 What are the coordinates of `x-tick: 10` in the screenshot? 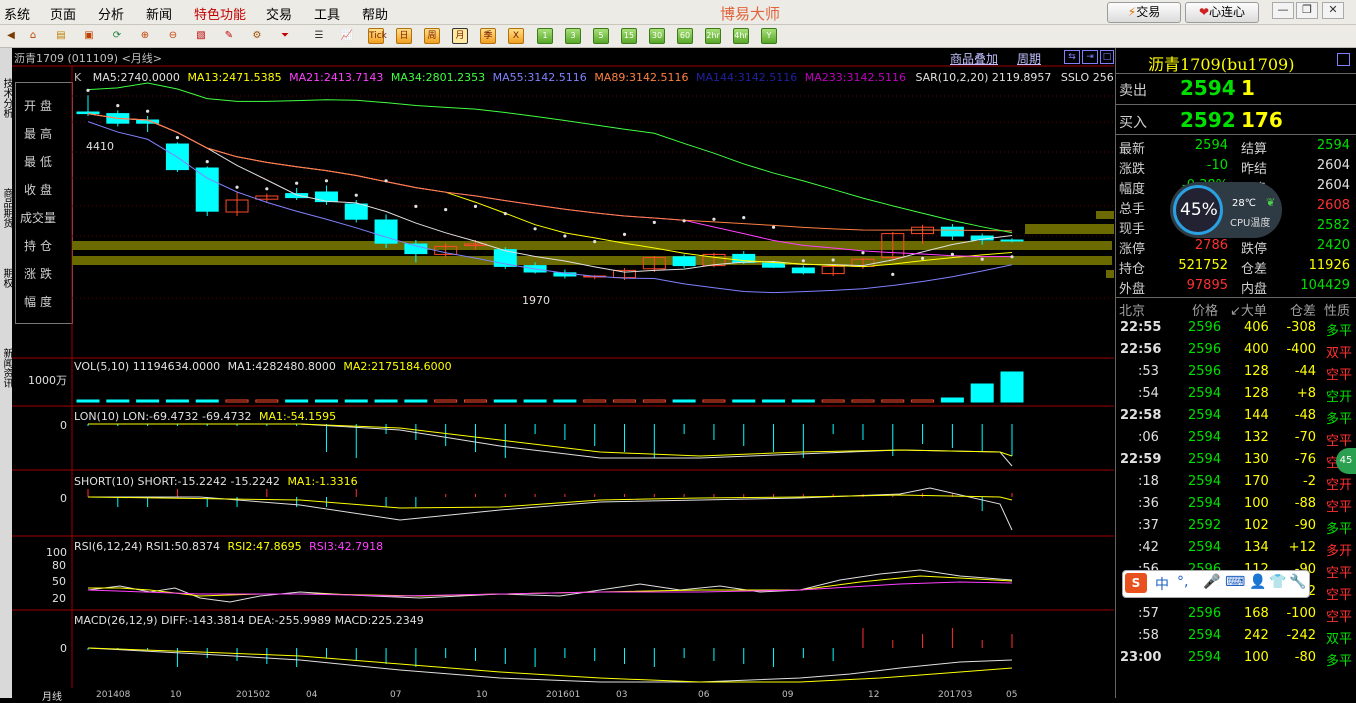 It's located at (482, 695).